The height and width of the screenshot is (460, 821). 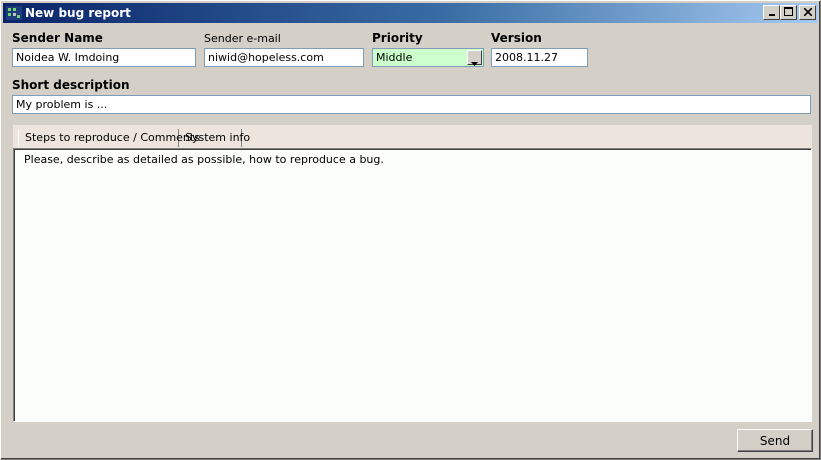 I want to click on maximize-icon, so click(x=788, y=12).